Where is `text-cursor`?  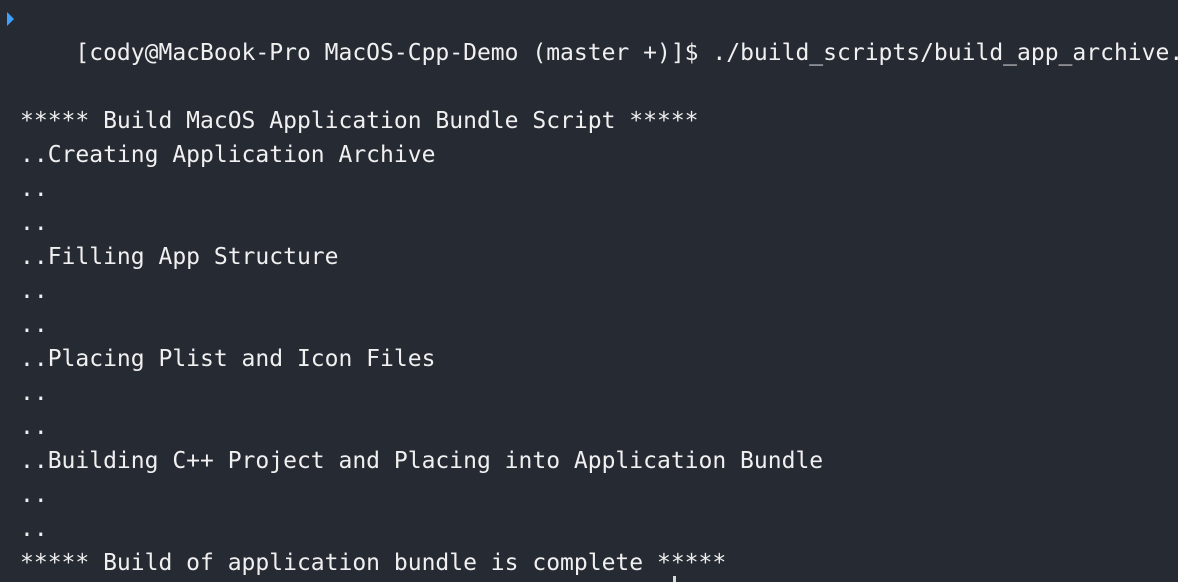 text-cursor is located at coordinates (674, 579).